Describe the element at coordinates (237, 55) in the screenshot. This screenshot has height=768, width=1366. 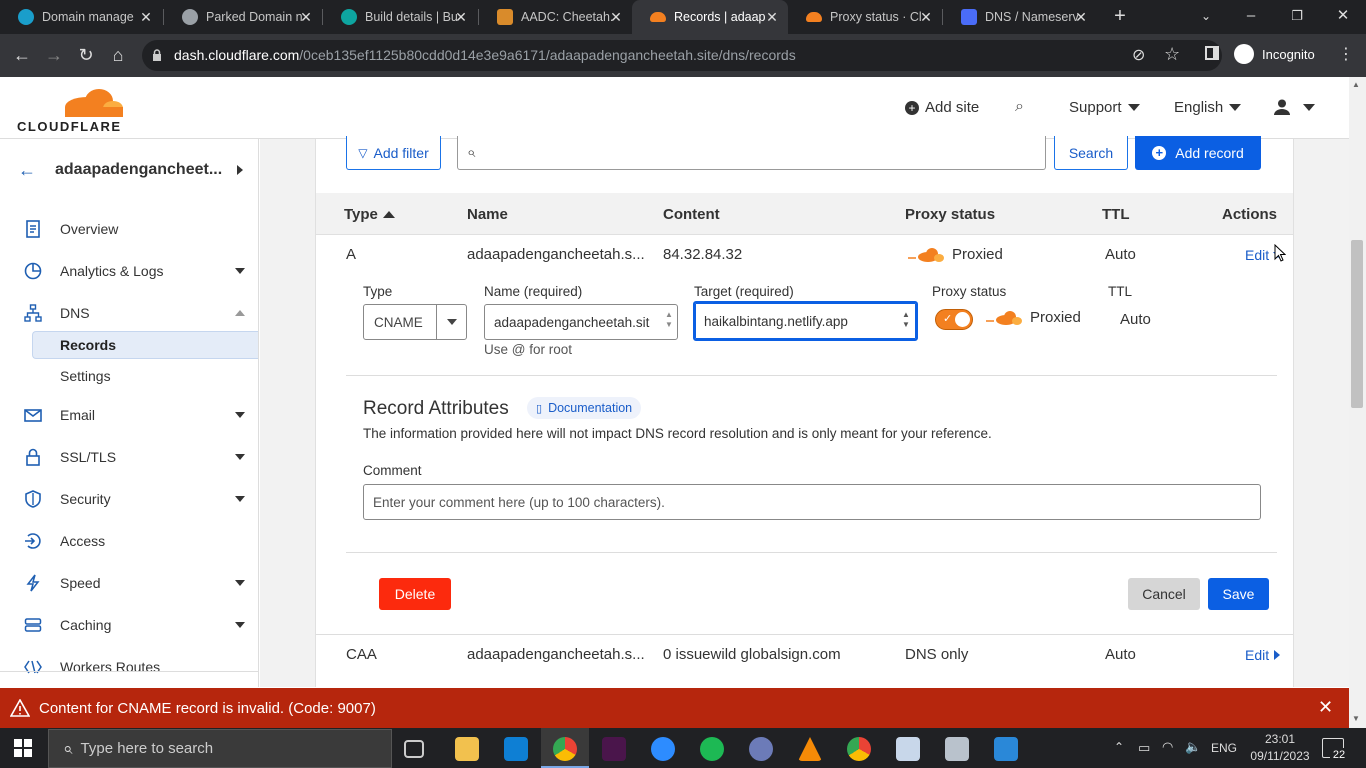
I see `url-host: dash.cloudflare.com` at that location.